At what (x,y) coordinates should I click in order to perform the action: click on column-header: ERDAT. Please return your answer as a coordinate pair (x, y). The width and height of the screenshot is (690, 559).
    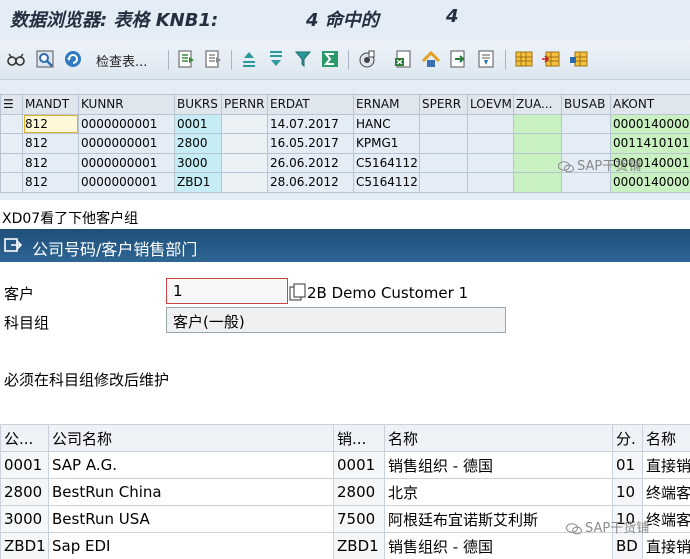
    Looking at the image, I should click on (310, 104).